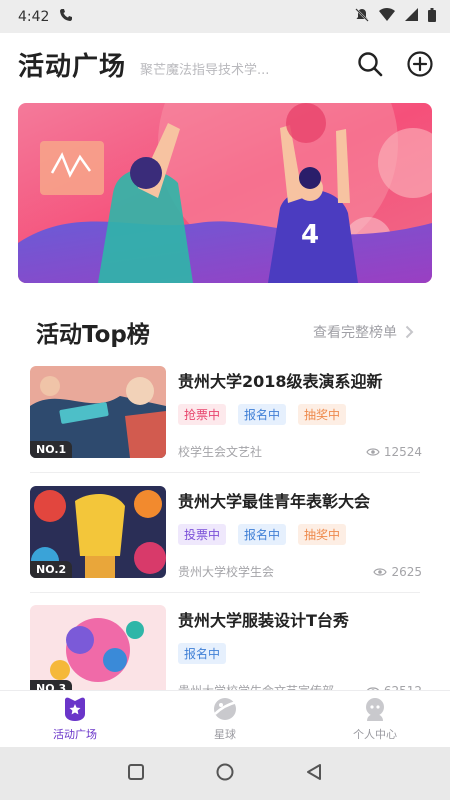  I want to click on tab-label: 活动广场, so click(75, 734).